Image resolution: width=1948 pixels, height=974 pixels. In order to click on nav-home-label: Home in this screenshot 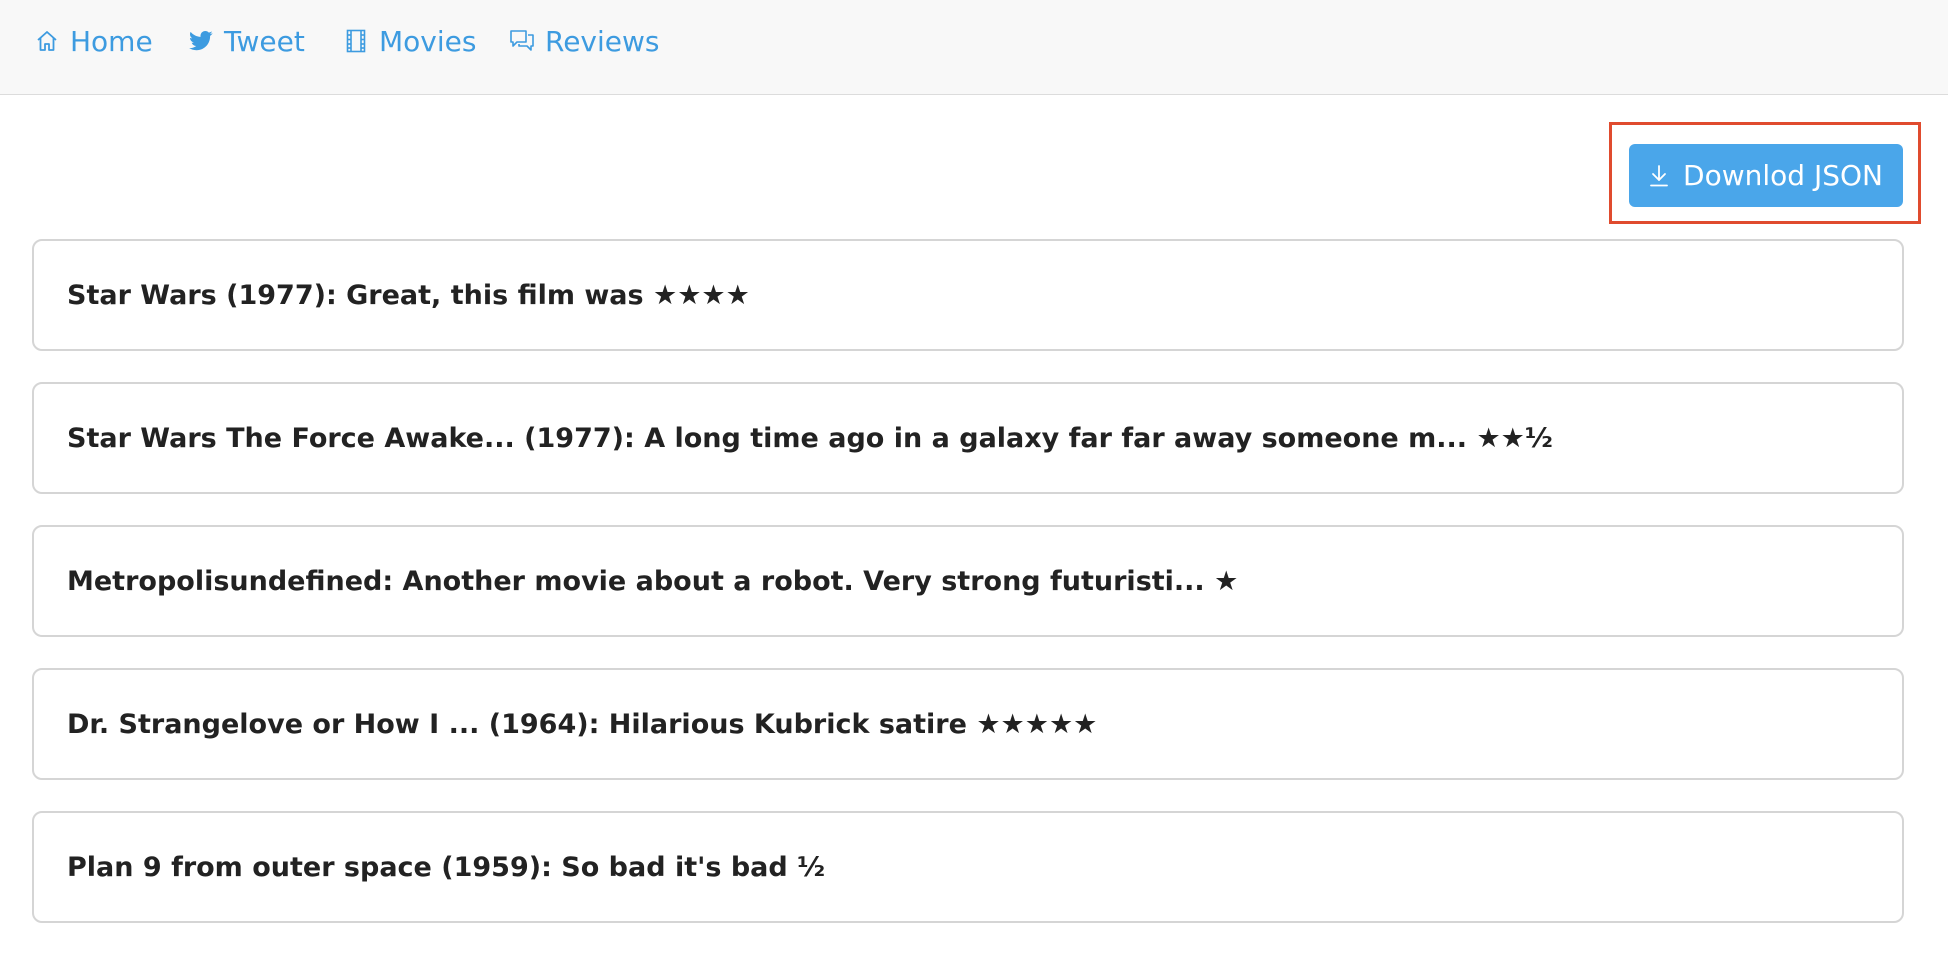, I will do `click(111, 41)`.